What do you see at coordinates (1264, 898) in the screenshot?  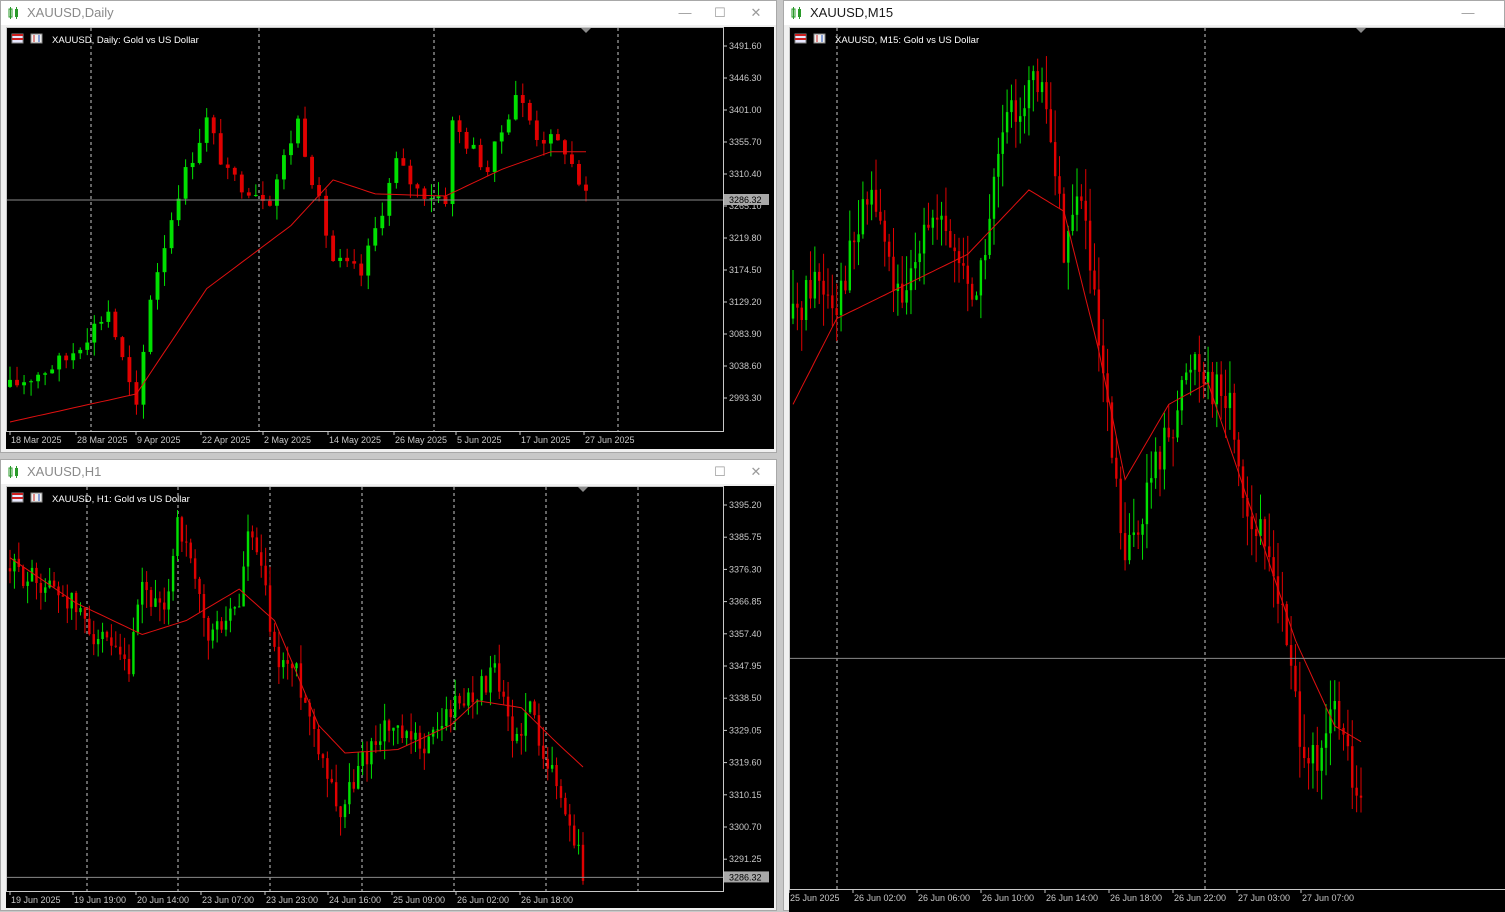 I see `time-tick-label: 27 Jun 03:00` at bounding box center [1264, 898].